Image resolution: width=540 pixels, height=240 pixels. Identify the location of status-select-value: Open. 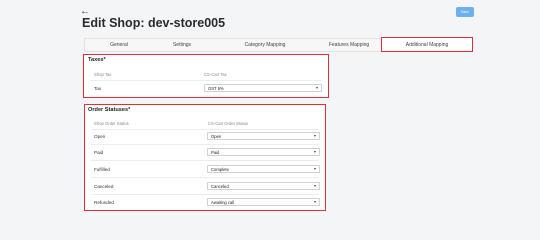
(216, 136).